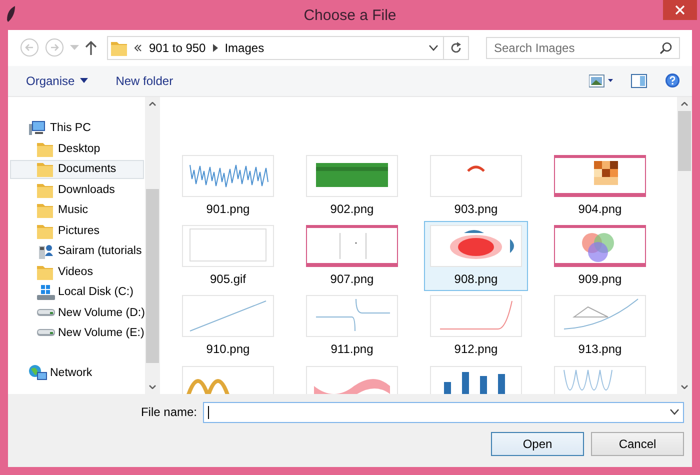  Describe the element at coordinates (583, 47) in the screenshot. I see `search-field: Search Images` at that location.